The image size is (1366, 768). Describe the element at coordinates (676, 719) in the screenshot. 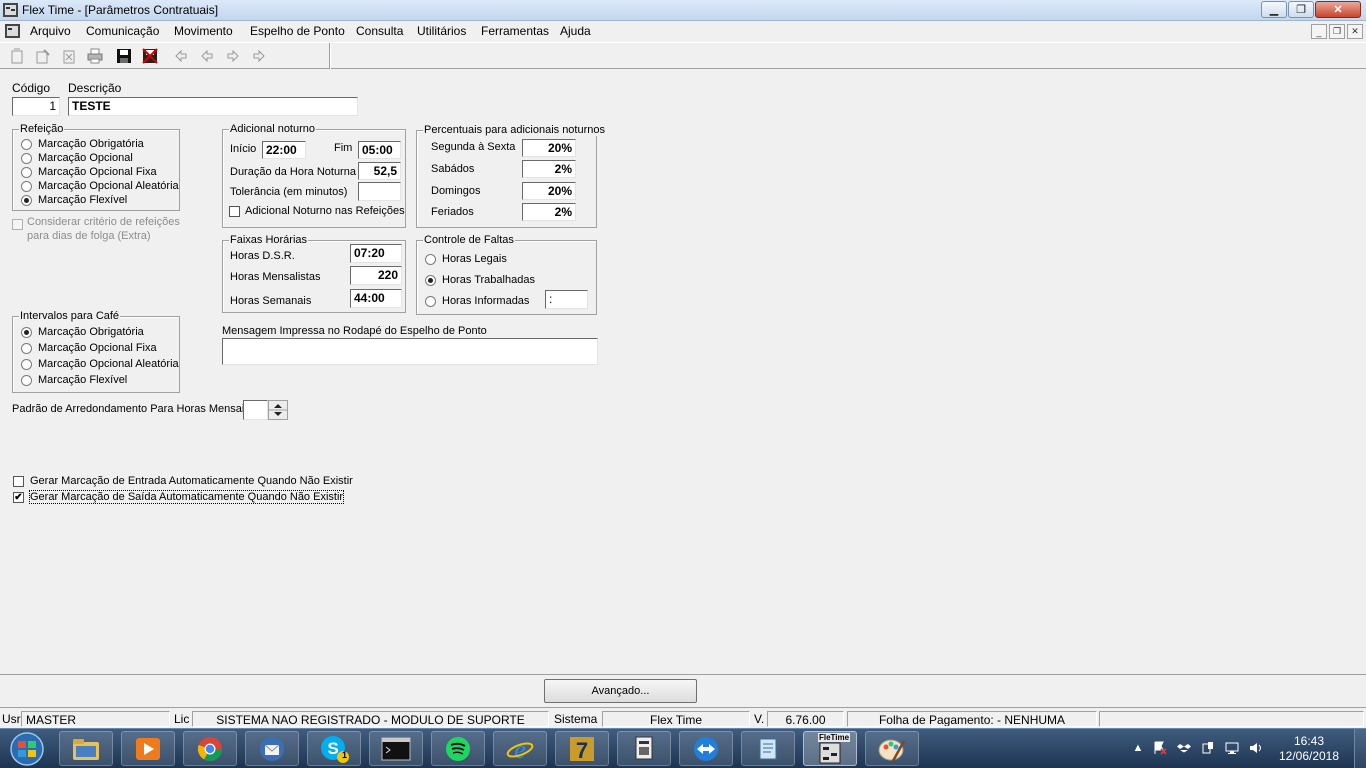

I see `sistema-value: Flex Time` at that location.